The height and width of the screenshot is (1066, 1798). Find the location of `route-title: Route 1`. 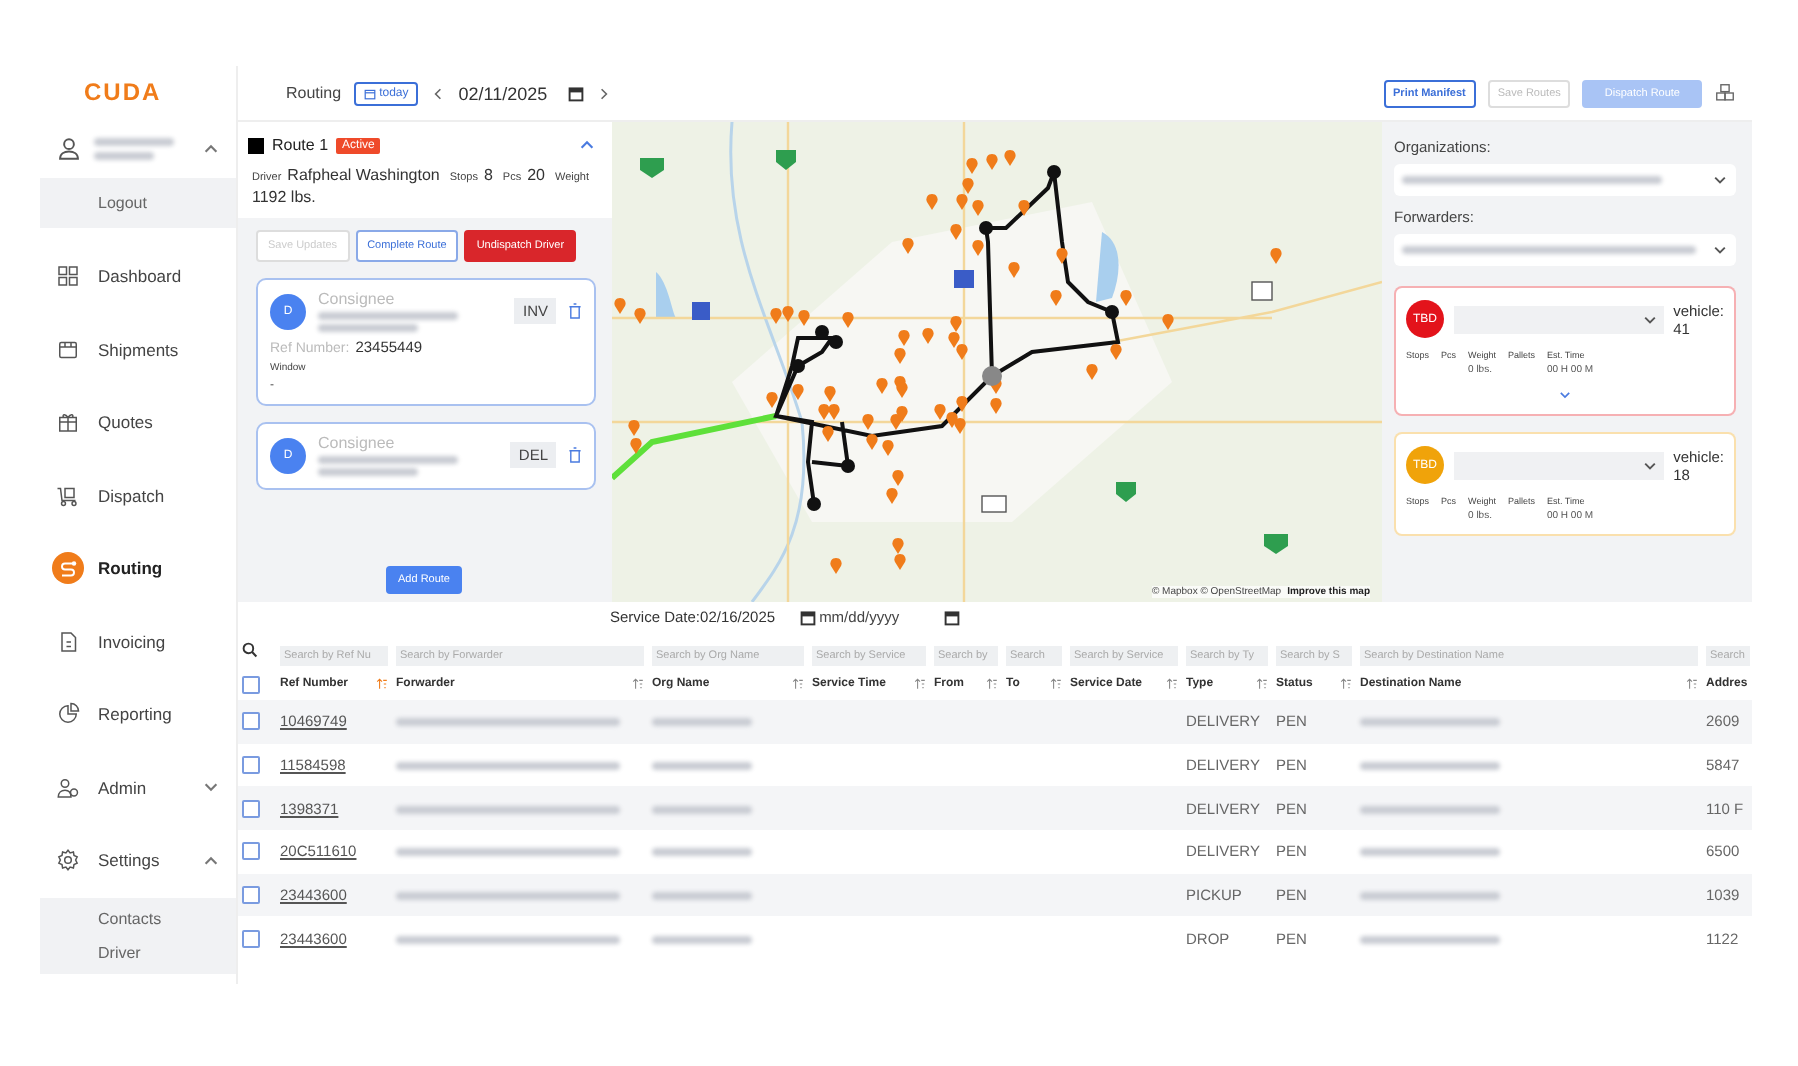

route-title: Route 1 is located at coordinates (300, 145).